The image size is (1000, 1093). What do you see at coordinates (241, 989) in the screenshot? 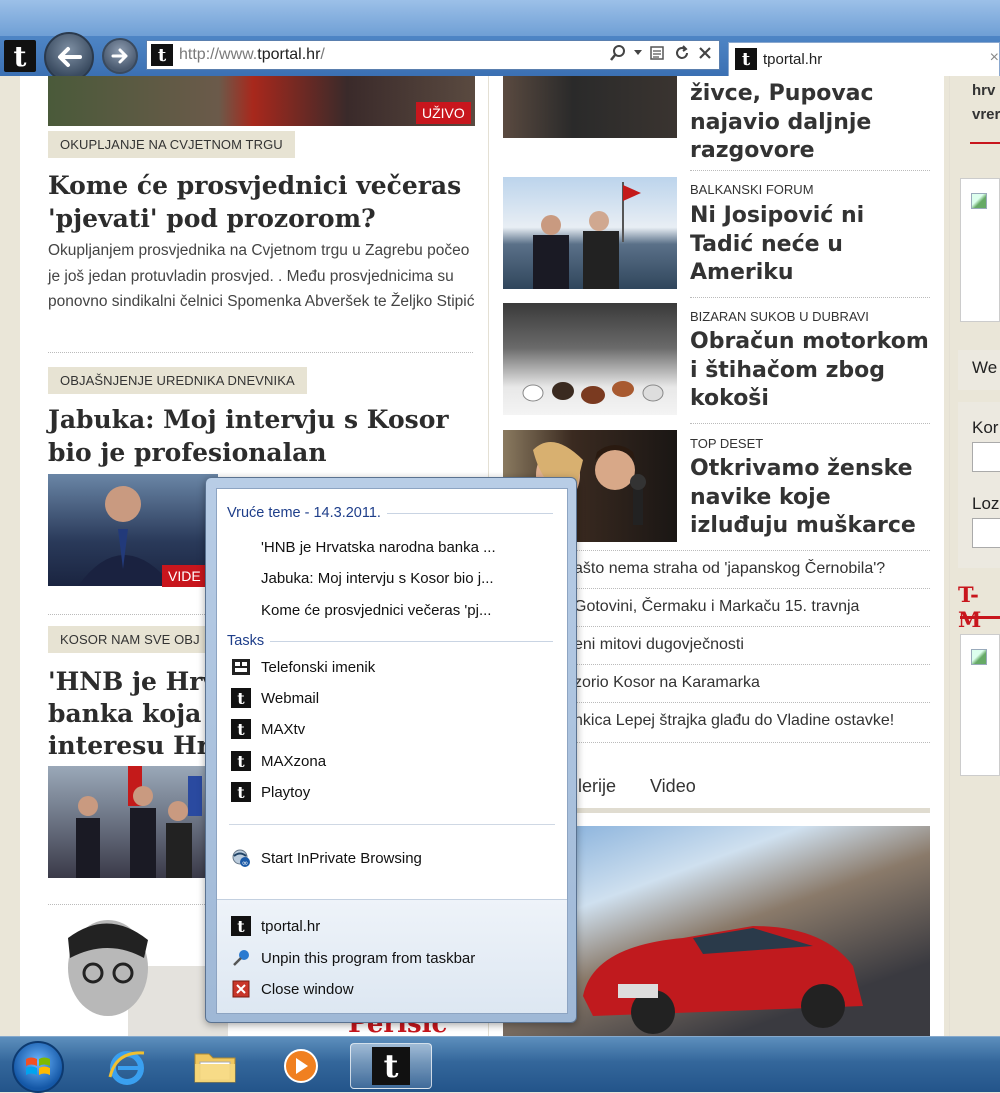
I see `close-window-icon` at bounding box center [241, 989].